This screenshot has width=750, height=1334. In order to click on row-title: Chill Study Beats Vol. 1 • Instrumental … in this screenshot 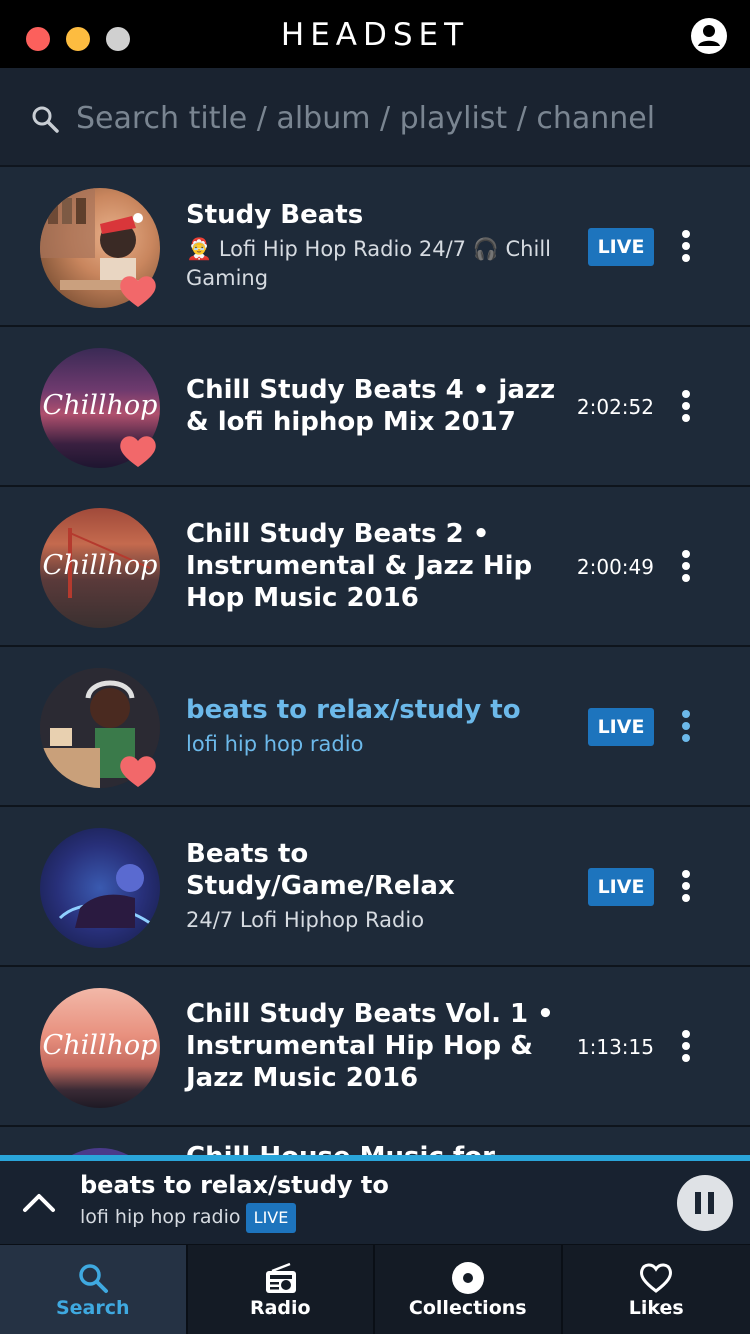, I will do `click(370, 1046)`.